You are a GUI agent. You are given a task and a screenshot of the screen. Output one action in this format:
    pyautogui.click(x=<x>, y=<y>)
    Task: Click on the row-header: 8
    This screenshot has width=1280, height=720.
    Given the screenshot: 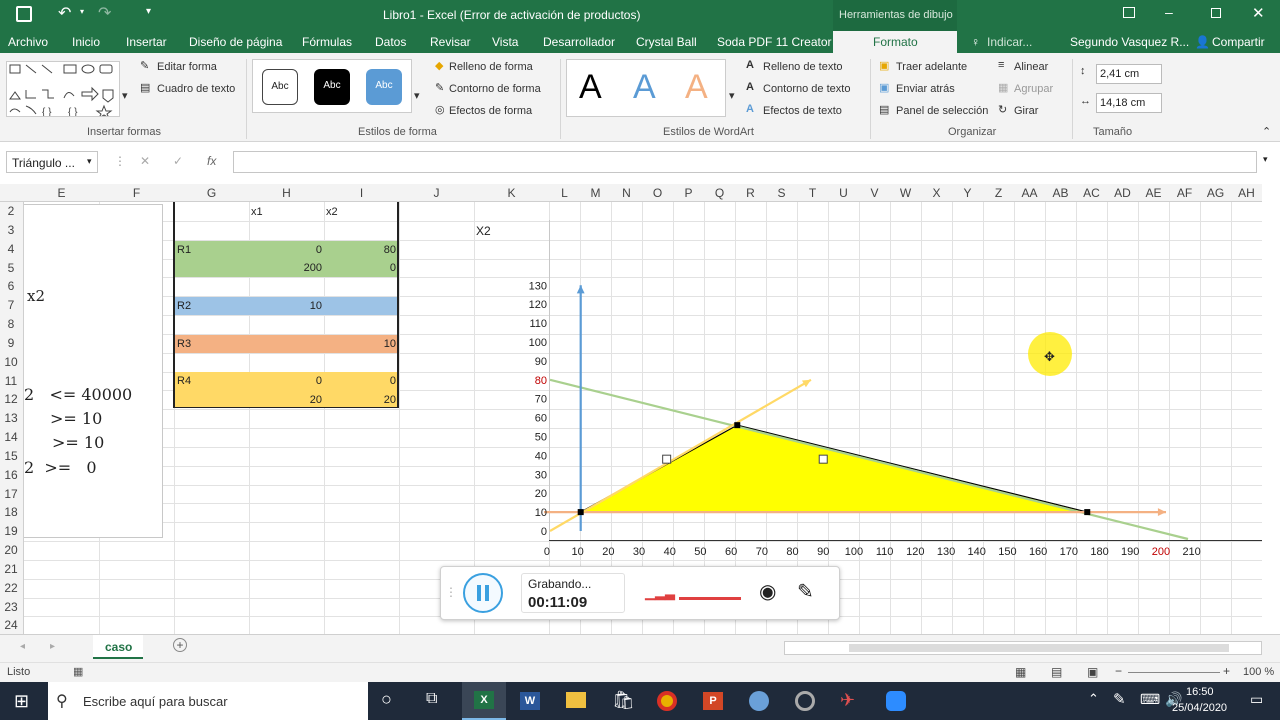 What is the action you would take?
    pyautogui.click(x=11, y=324)
    